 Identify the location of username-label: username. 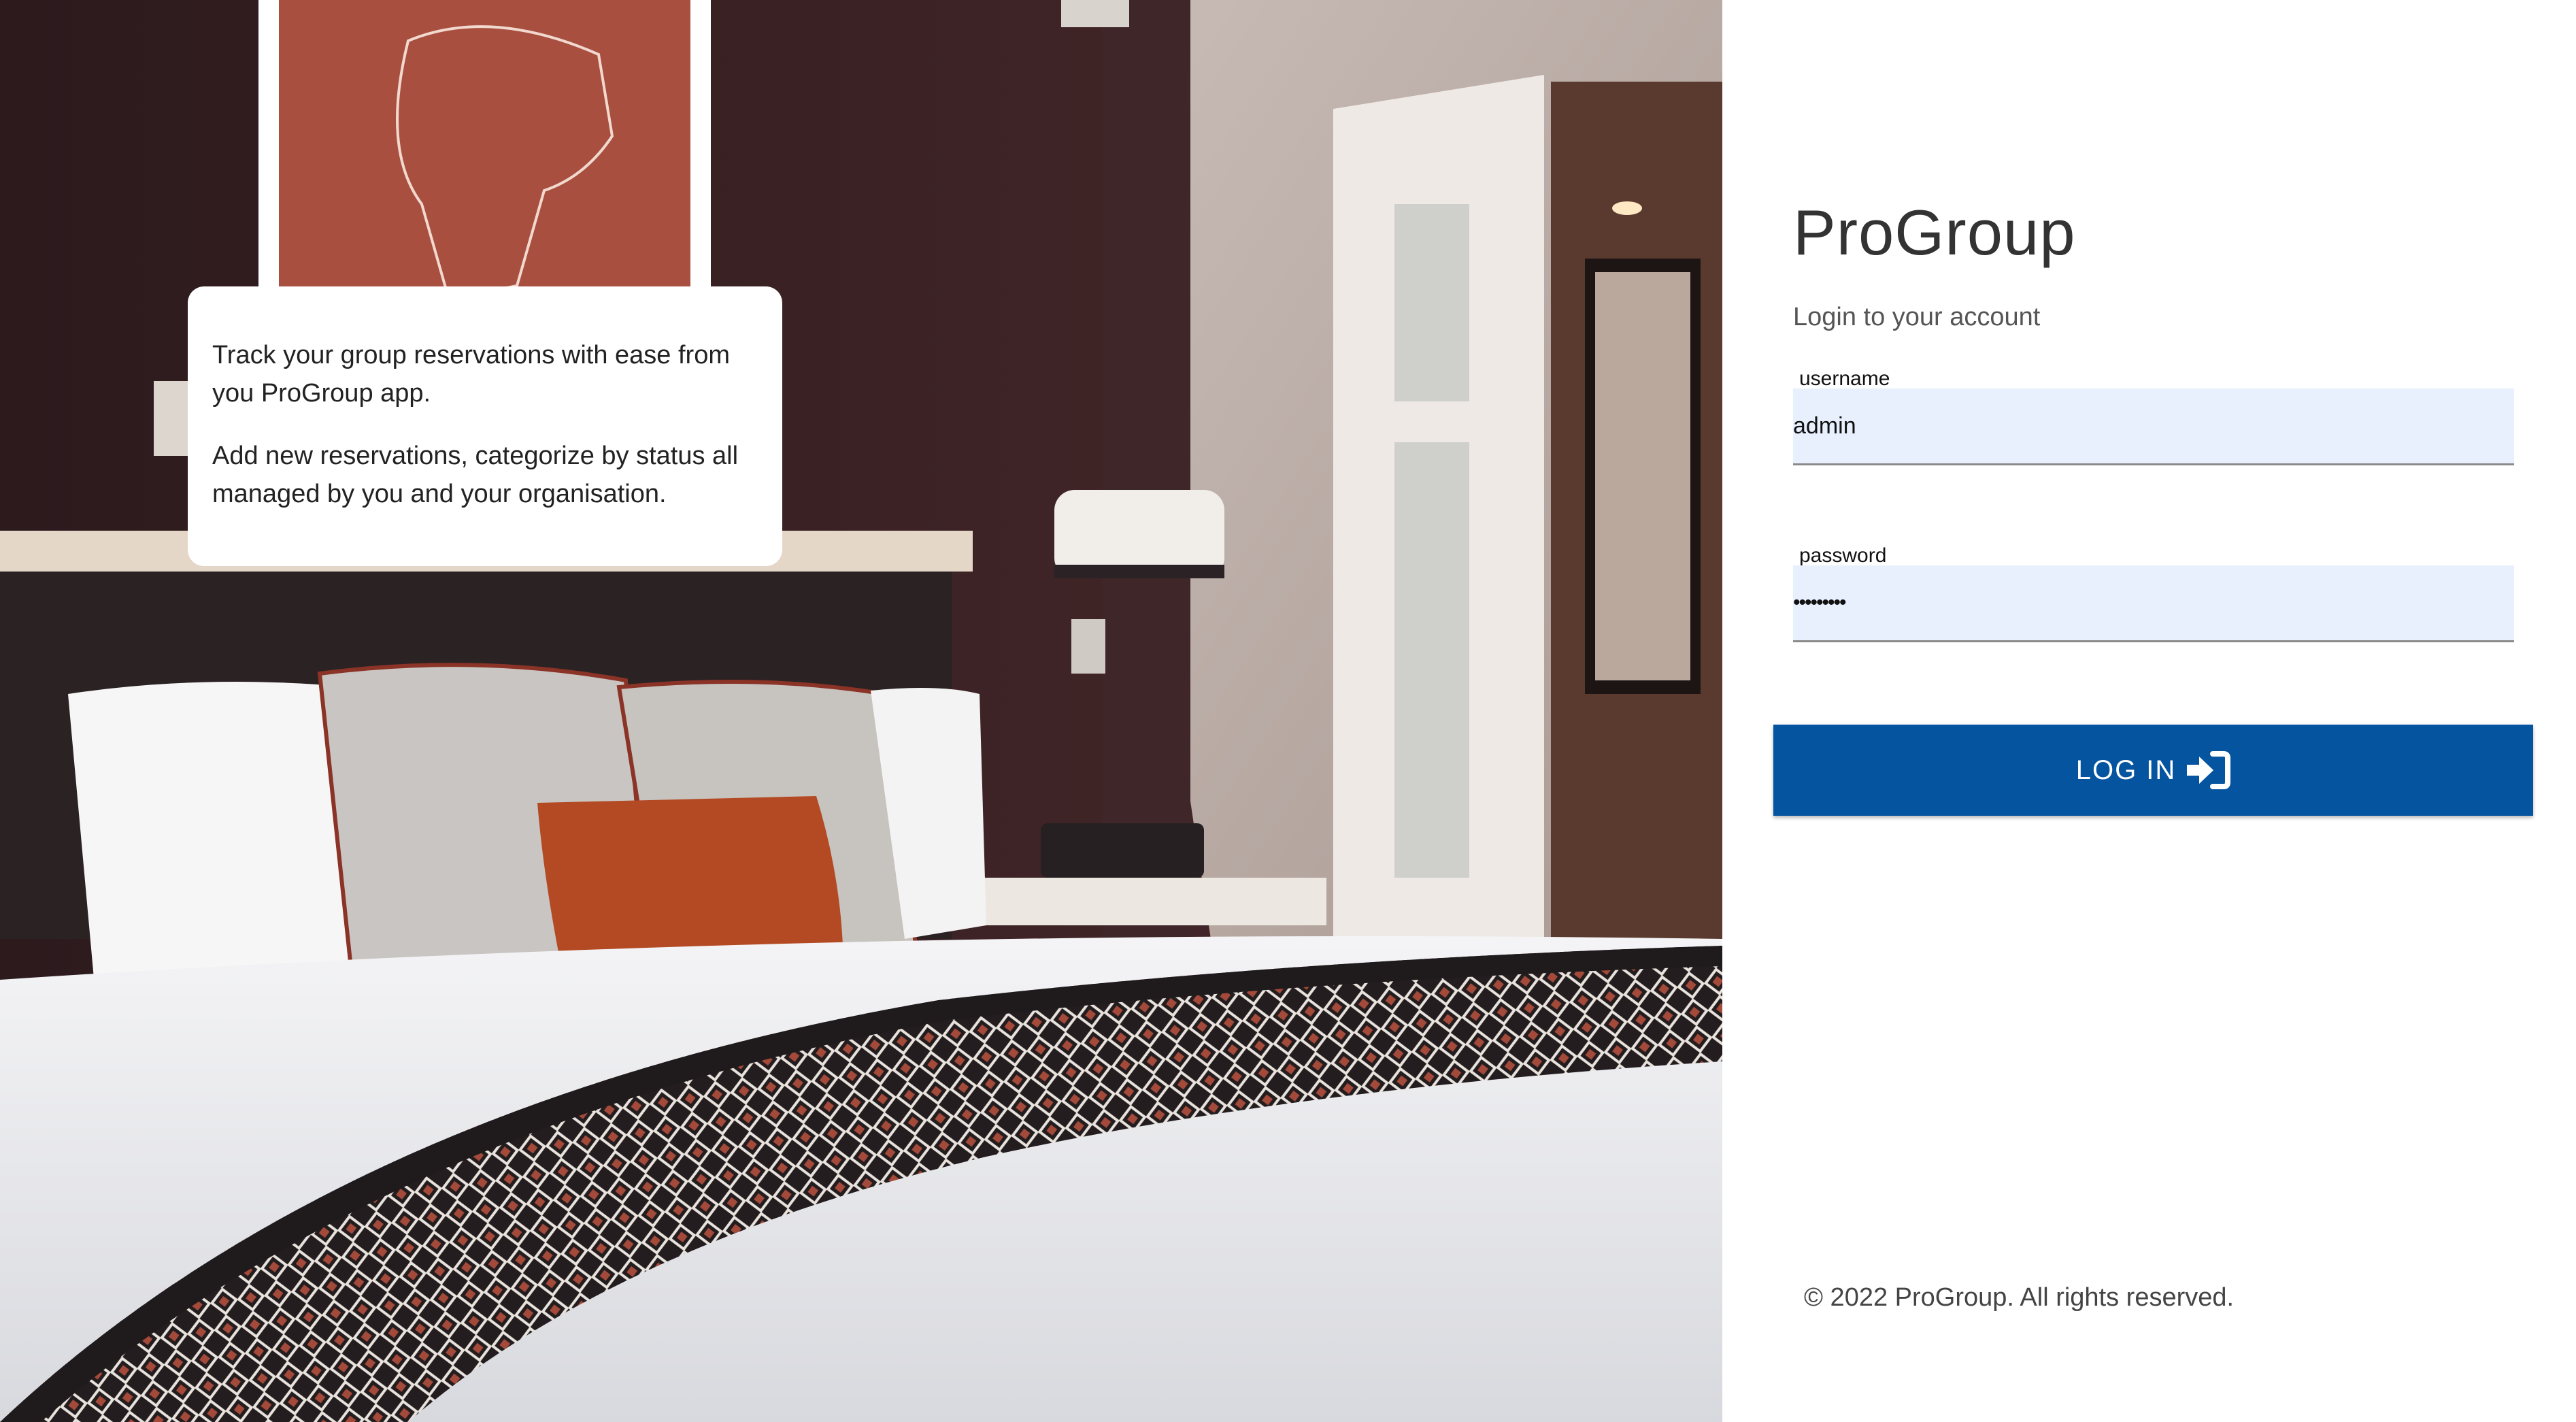
(1844, 378).